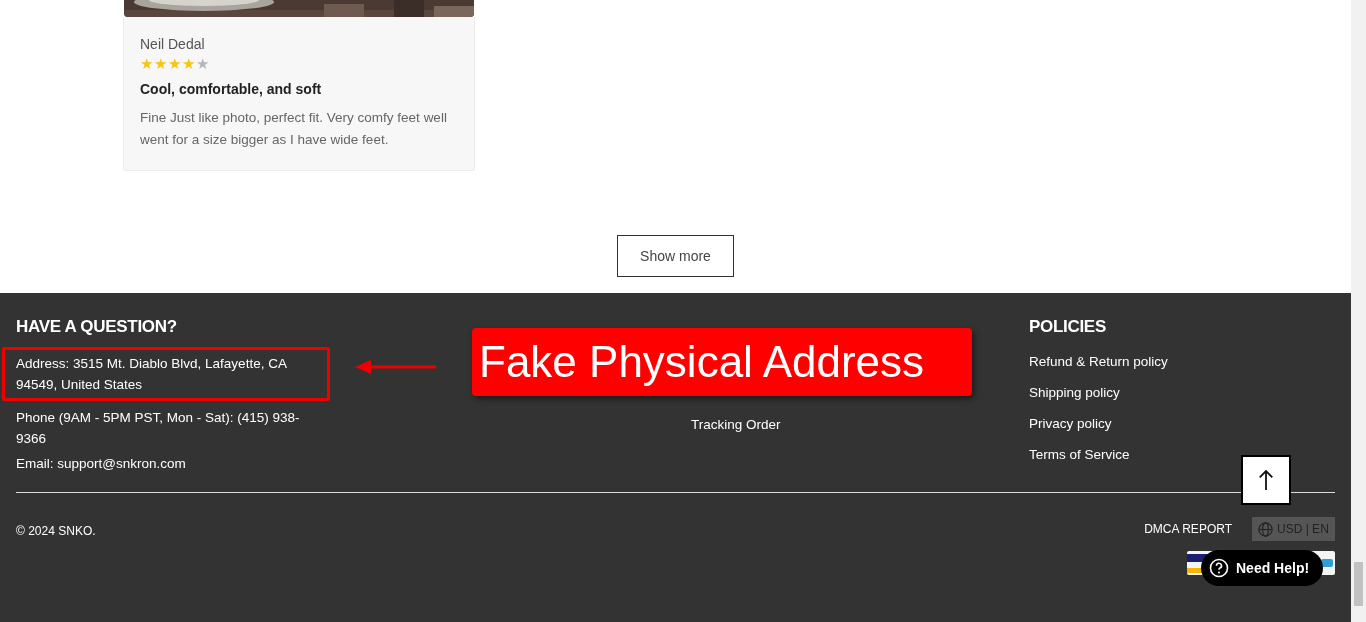 The image size is (1366, 622). What do you see at coordinates (1098, 454) in the screenshot?
I see `footer-link: Terms of Service` at bounding box center [1098, 454].